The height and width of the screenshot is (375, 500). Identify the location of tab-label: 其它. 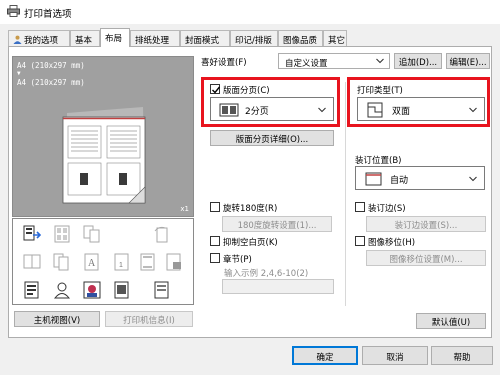
(337, 41).